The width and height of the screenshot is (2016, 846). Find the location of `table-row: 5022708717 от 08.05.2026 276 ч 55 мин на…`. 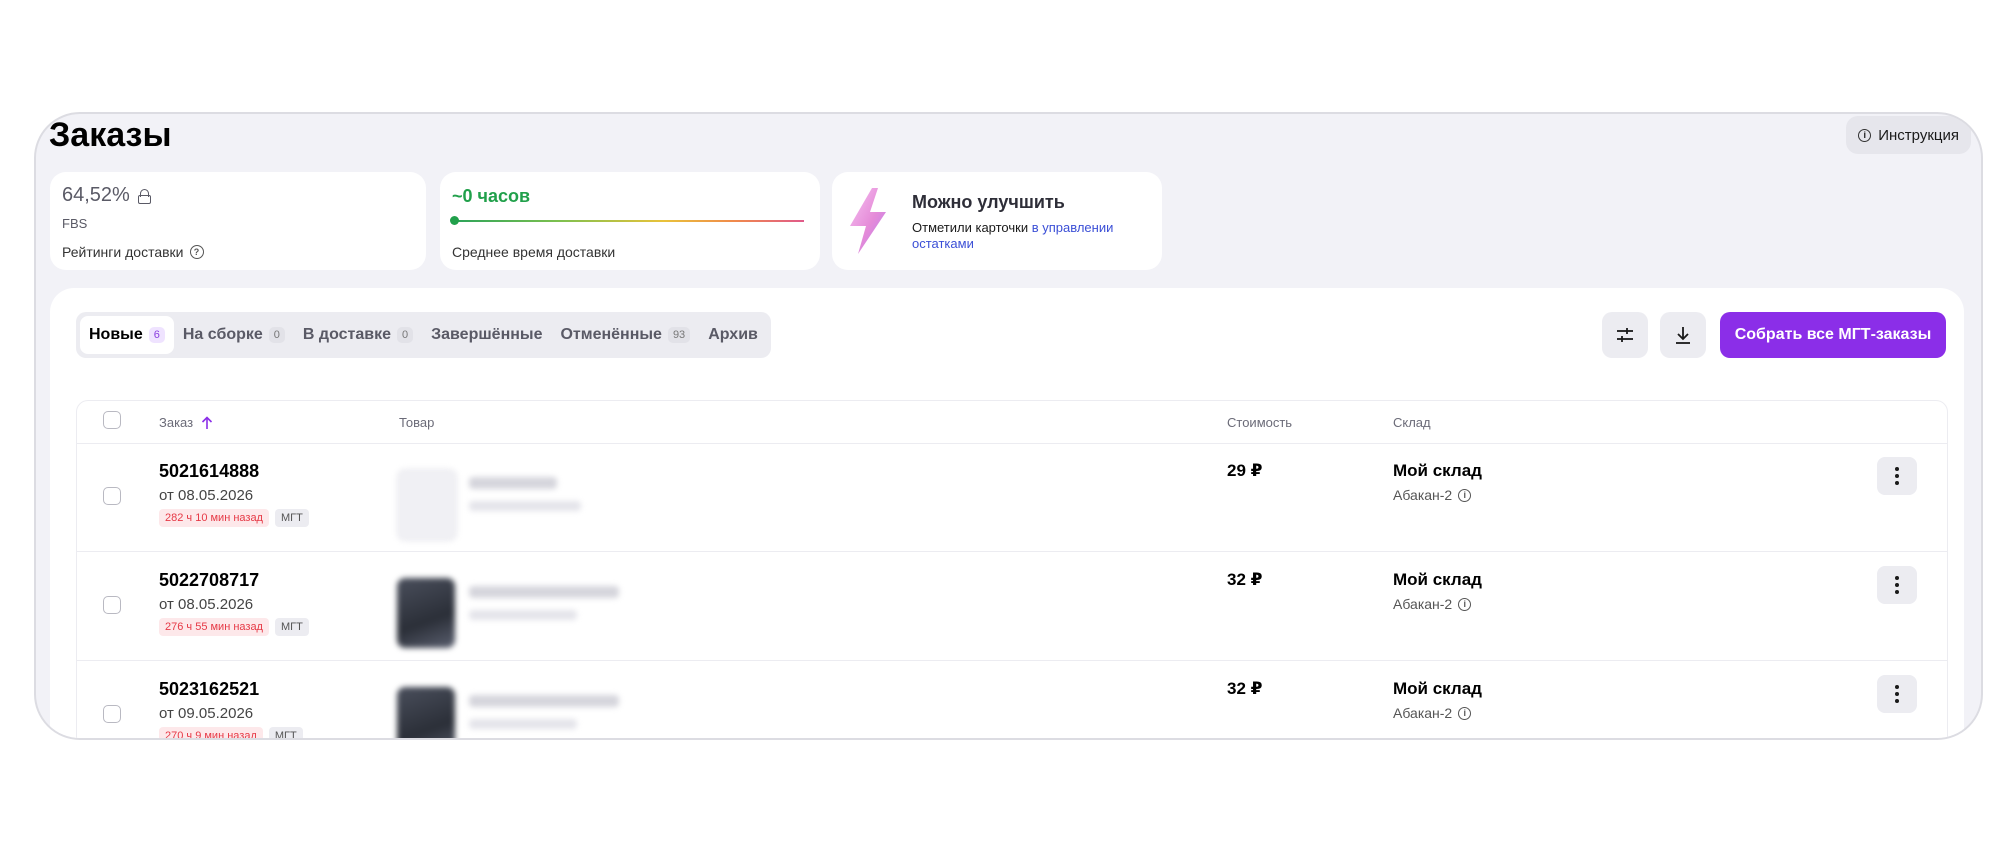

table-row: 5022708717 от 08.05.2026 276 ч 55 мин на… is located at coordinates (1012, 606).